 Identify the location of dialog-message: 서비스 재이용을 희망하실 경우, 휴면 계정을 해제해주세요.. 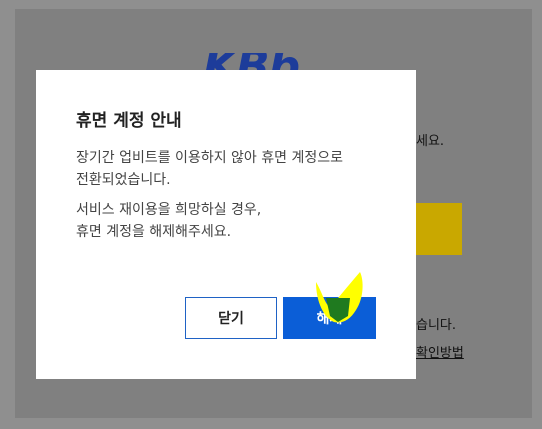
(169, 221).